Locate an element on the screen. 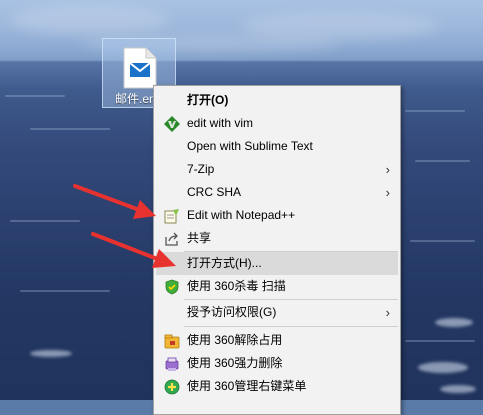 This screenshot has height=415, width=483. menu-item-open-sublime: Open with Sublime Text is located at coordinates (277, 146).